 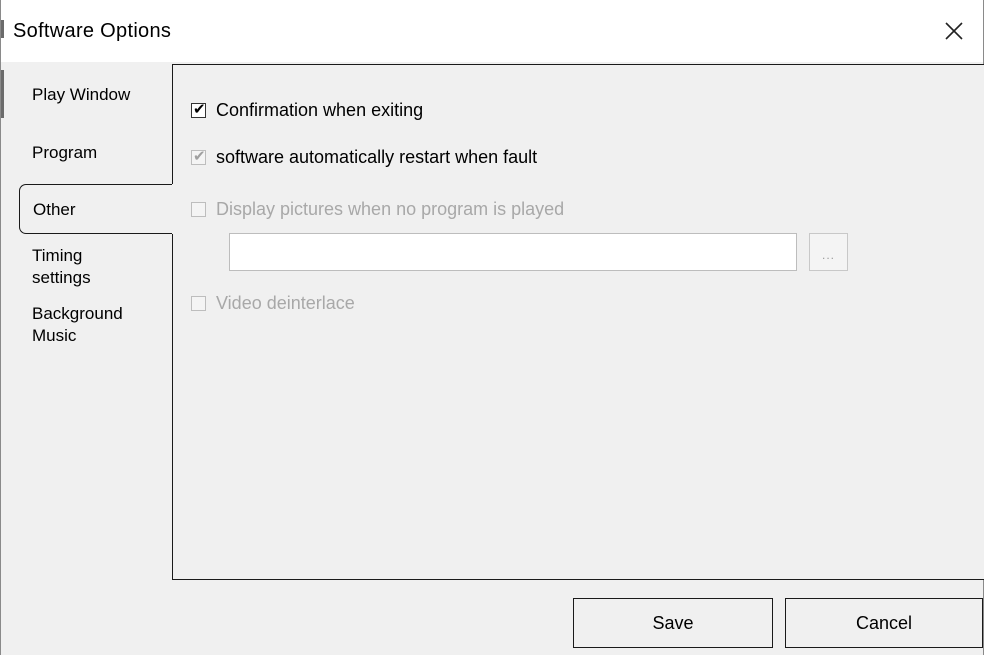 I want to click on close-icon, so click(x=954, y=31).